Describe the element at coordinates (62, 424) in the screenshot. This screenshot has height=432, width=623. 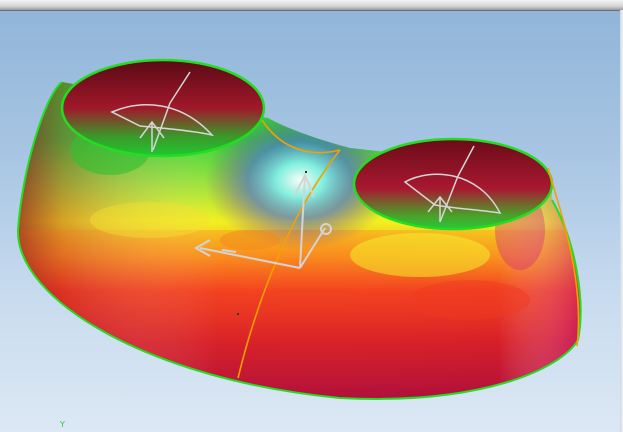
I see `axis-label-y: Y` at that location.